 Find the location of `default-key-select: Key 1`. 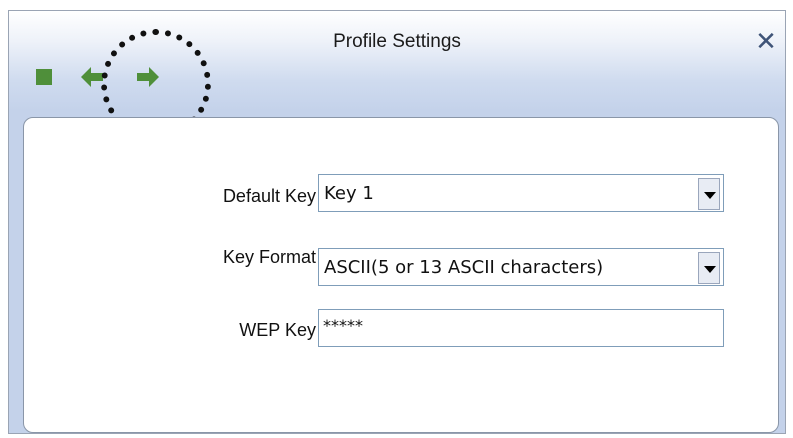

default-key-select: Key 1 is located at coordinates (521, 193).